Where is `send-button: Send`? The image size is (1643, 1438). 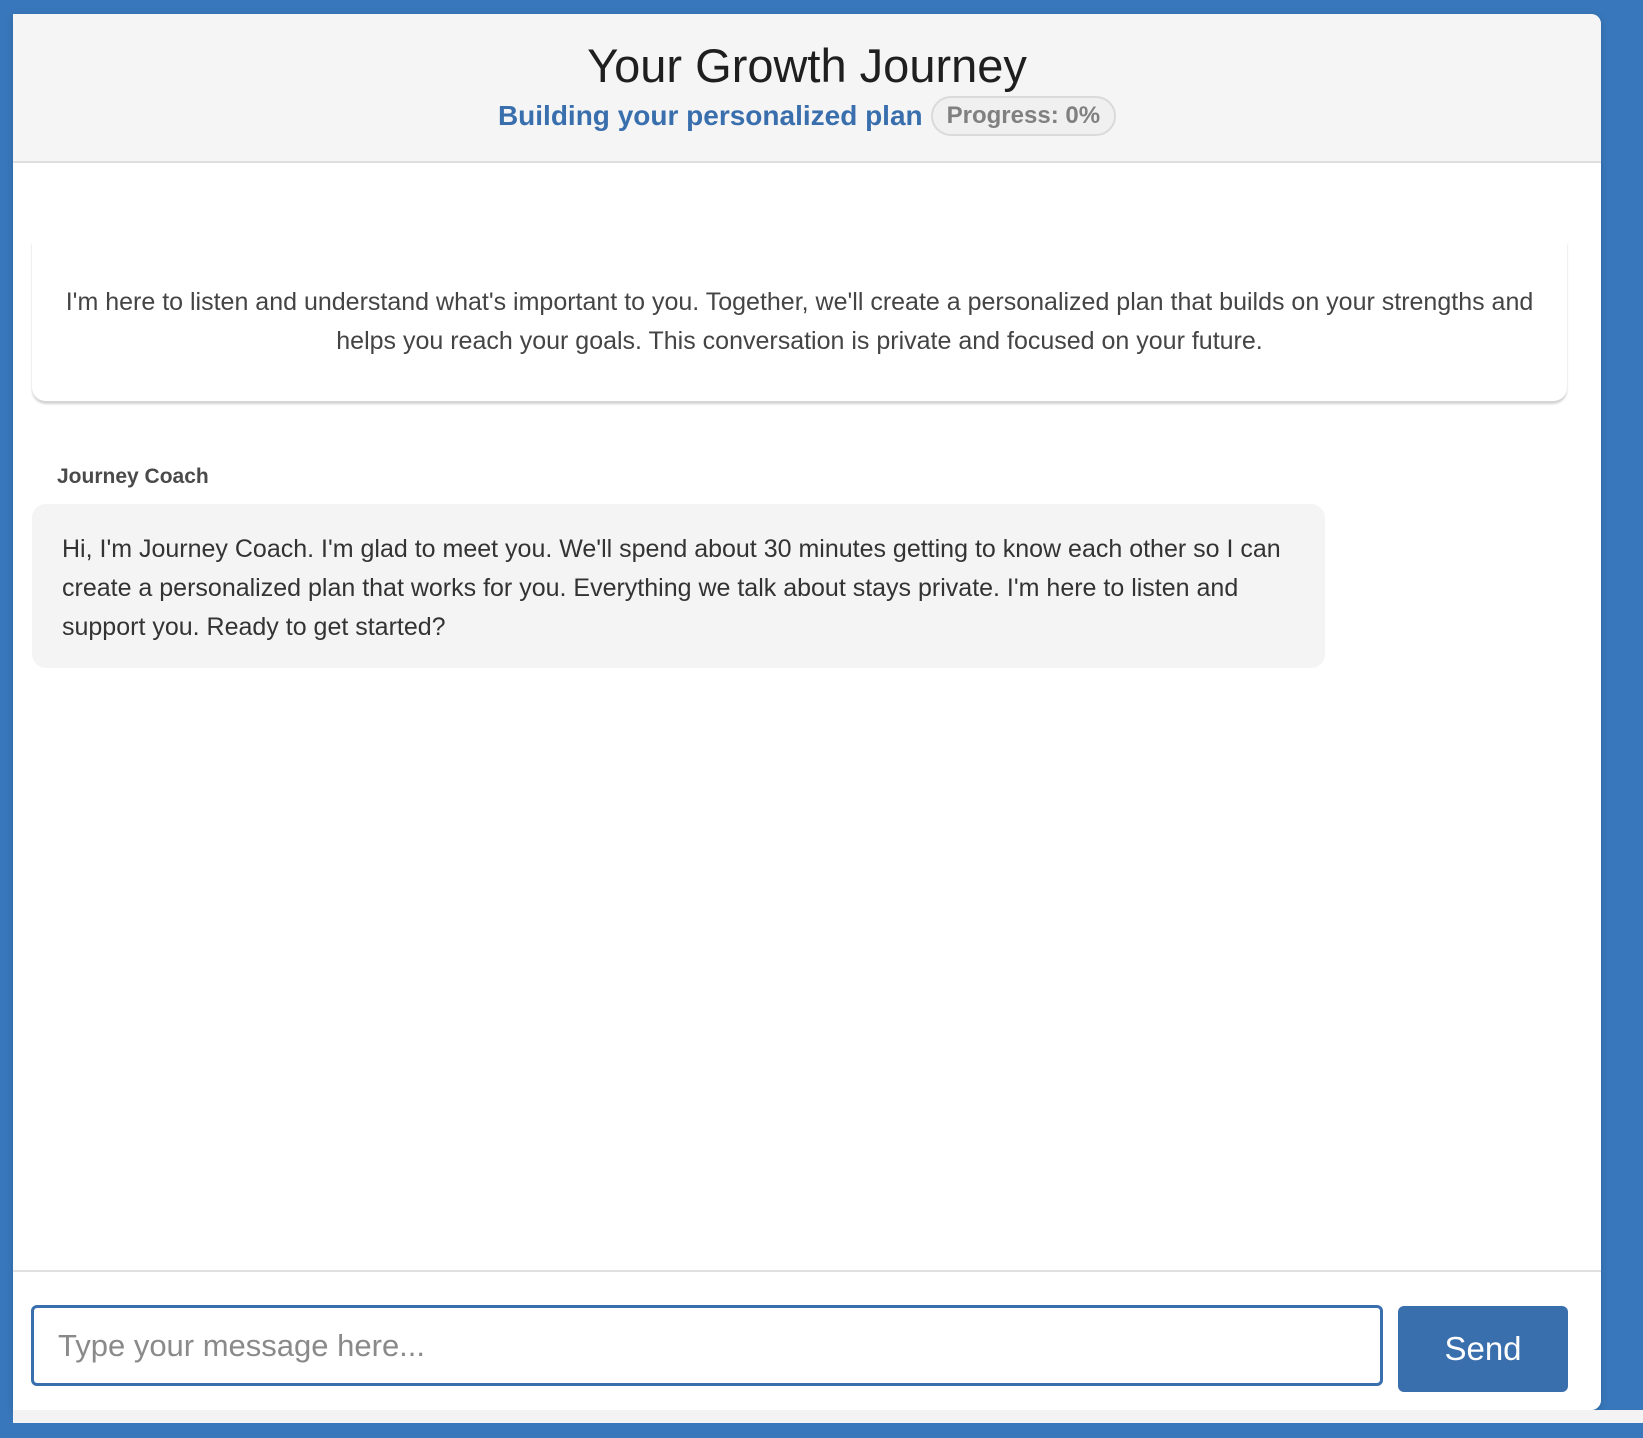
send-button: Send is located at coordinates (1483, 1349).